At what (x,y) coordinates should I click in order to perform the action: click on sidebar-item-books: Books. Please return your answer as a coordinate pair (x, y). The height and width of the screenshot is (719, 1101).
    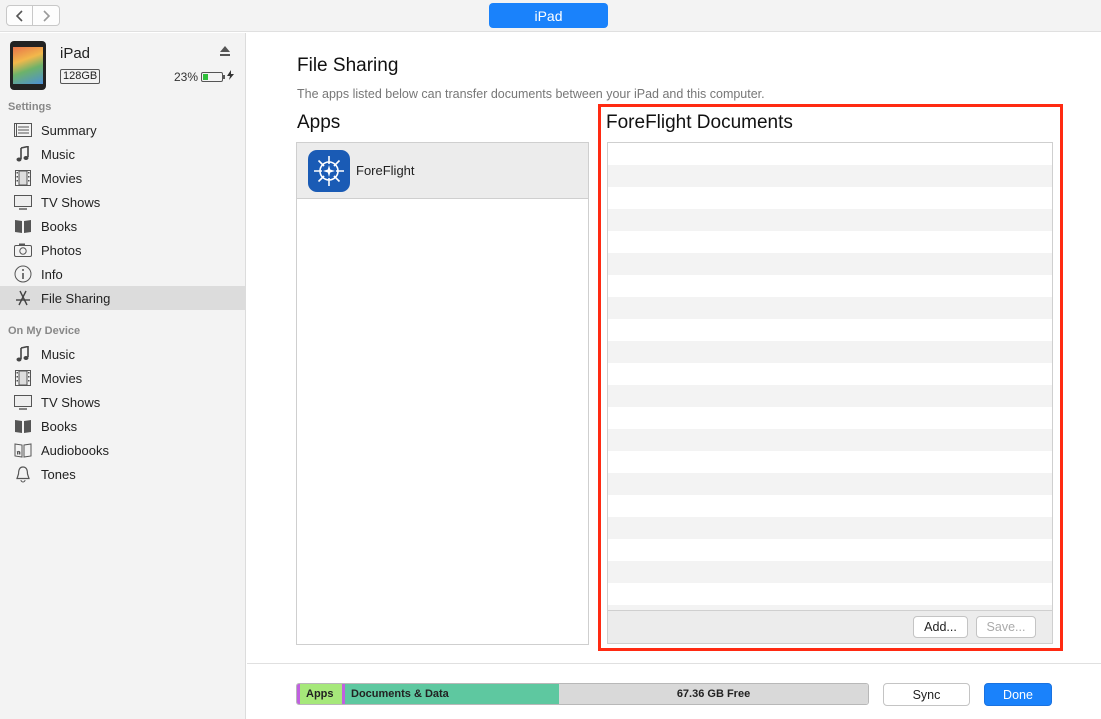
    Looking at the image, I should click on (122, 226).